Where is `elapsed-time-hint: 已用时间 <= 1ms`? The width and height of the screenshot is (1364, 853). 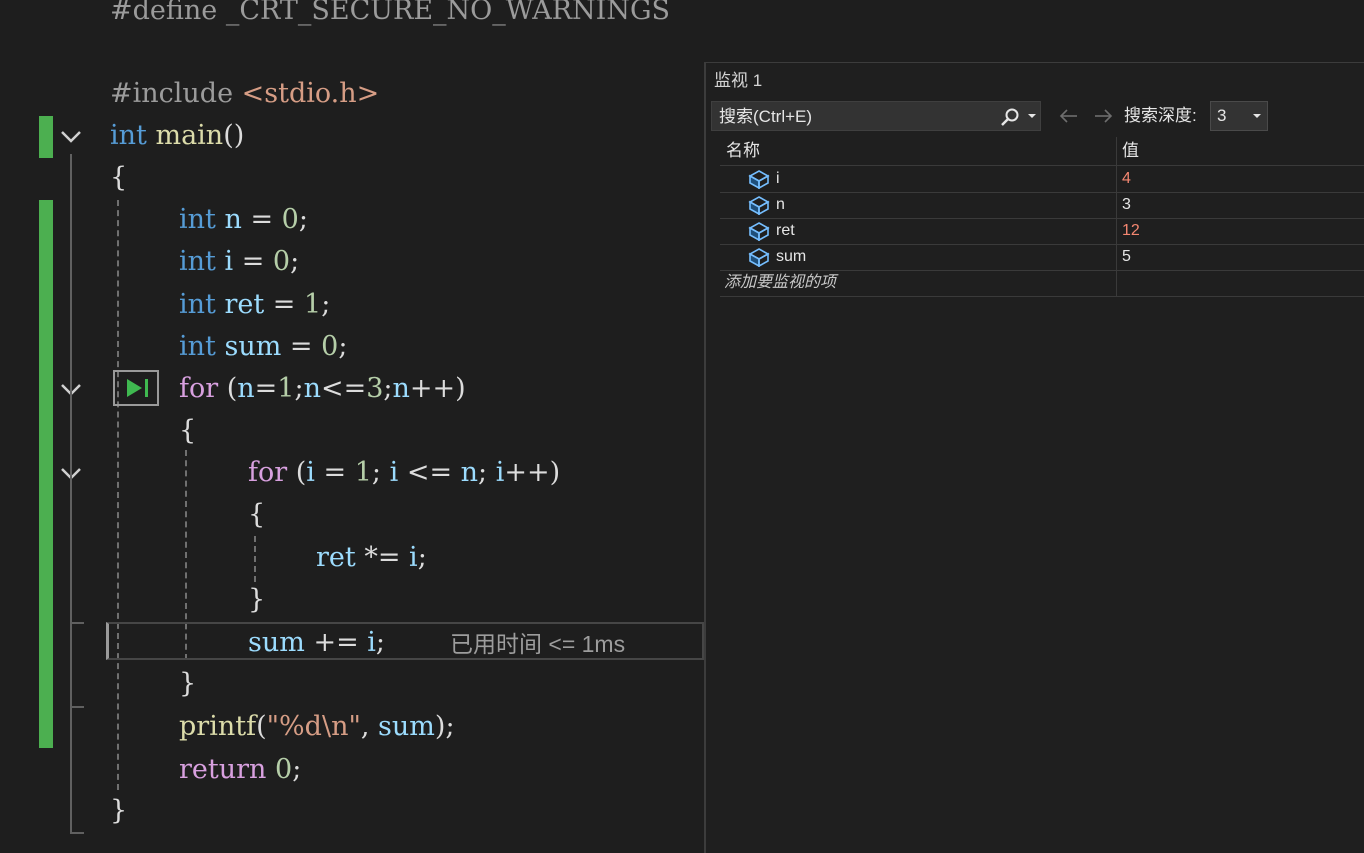 elapsed-time-hint: 已用时间 <= 1ms is located at coordinates (538, 644).